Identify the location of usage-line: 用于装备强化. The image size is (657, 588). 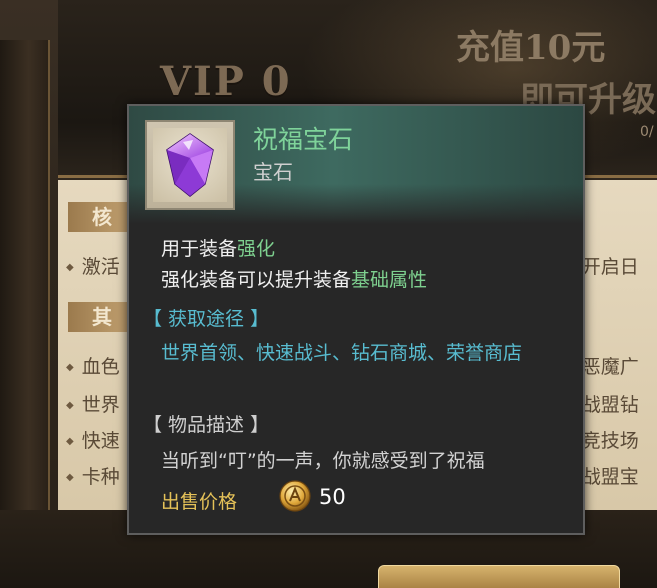
(218, 247).